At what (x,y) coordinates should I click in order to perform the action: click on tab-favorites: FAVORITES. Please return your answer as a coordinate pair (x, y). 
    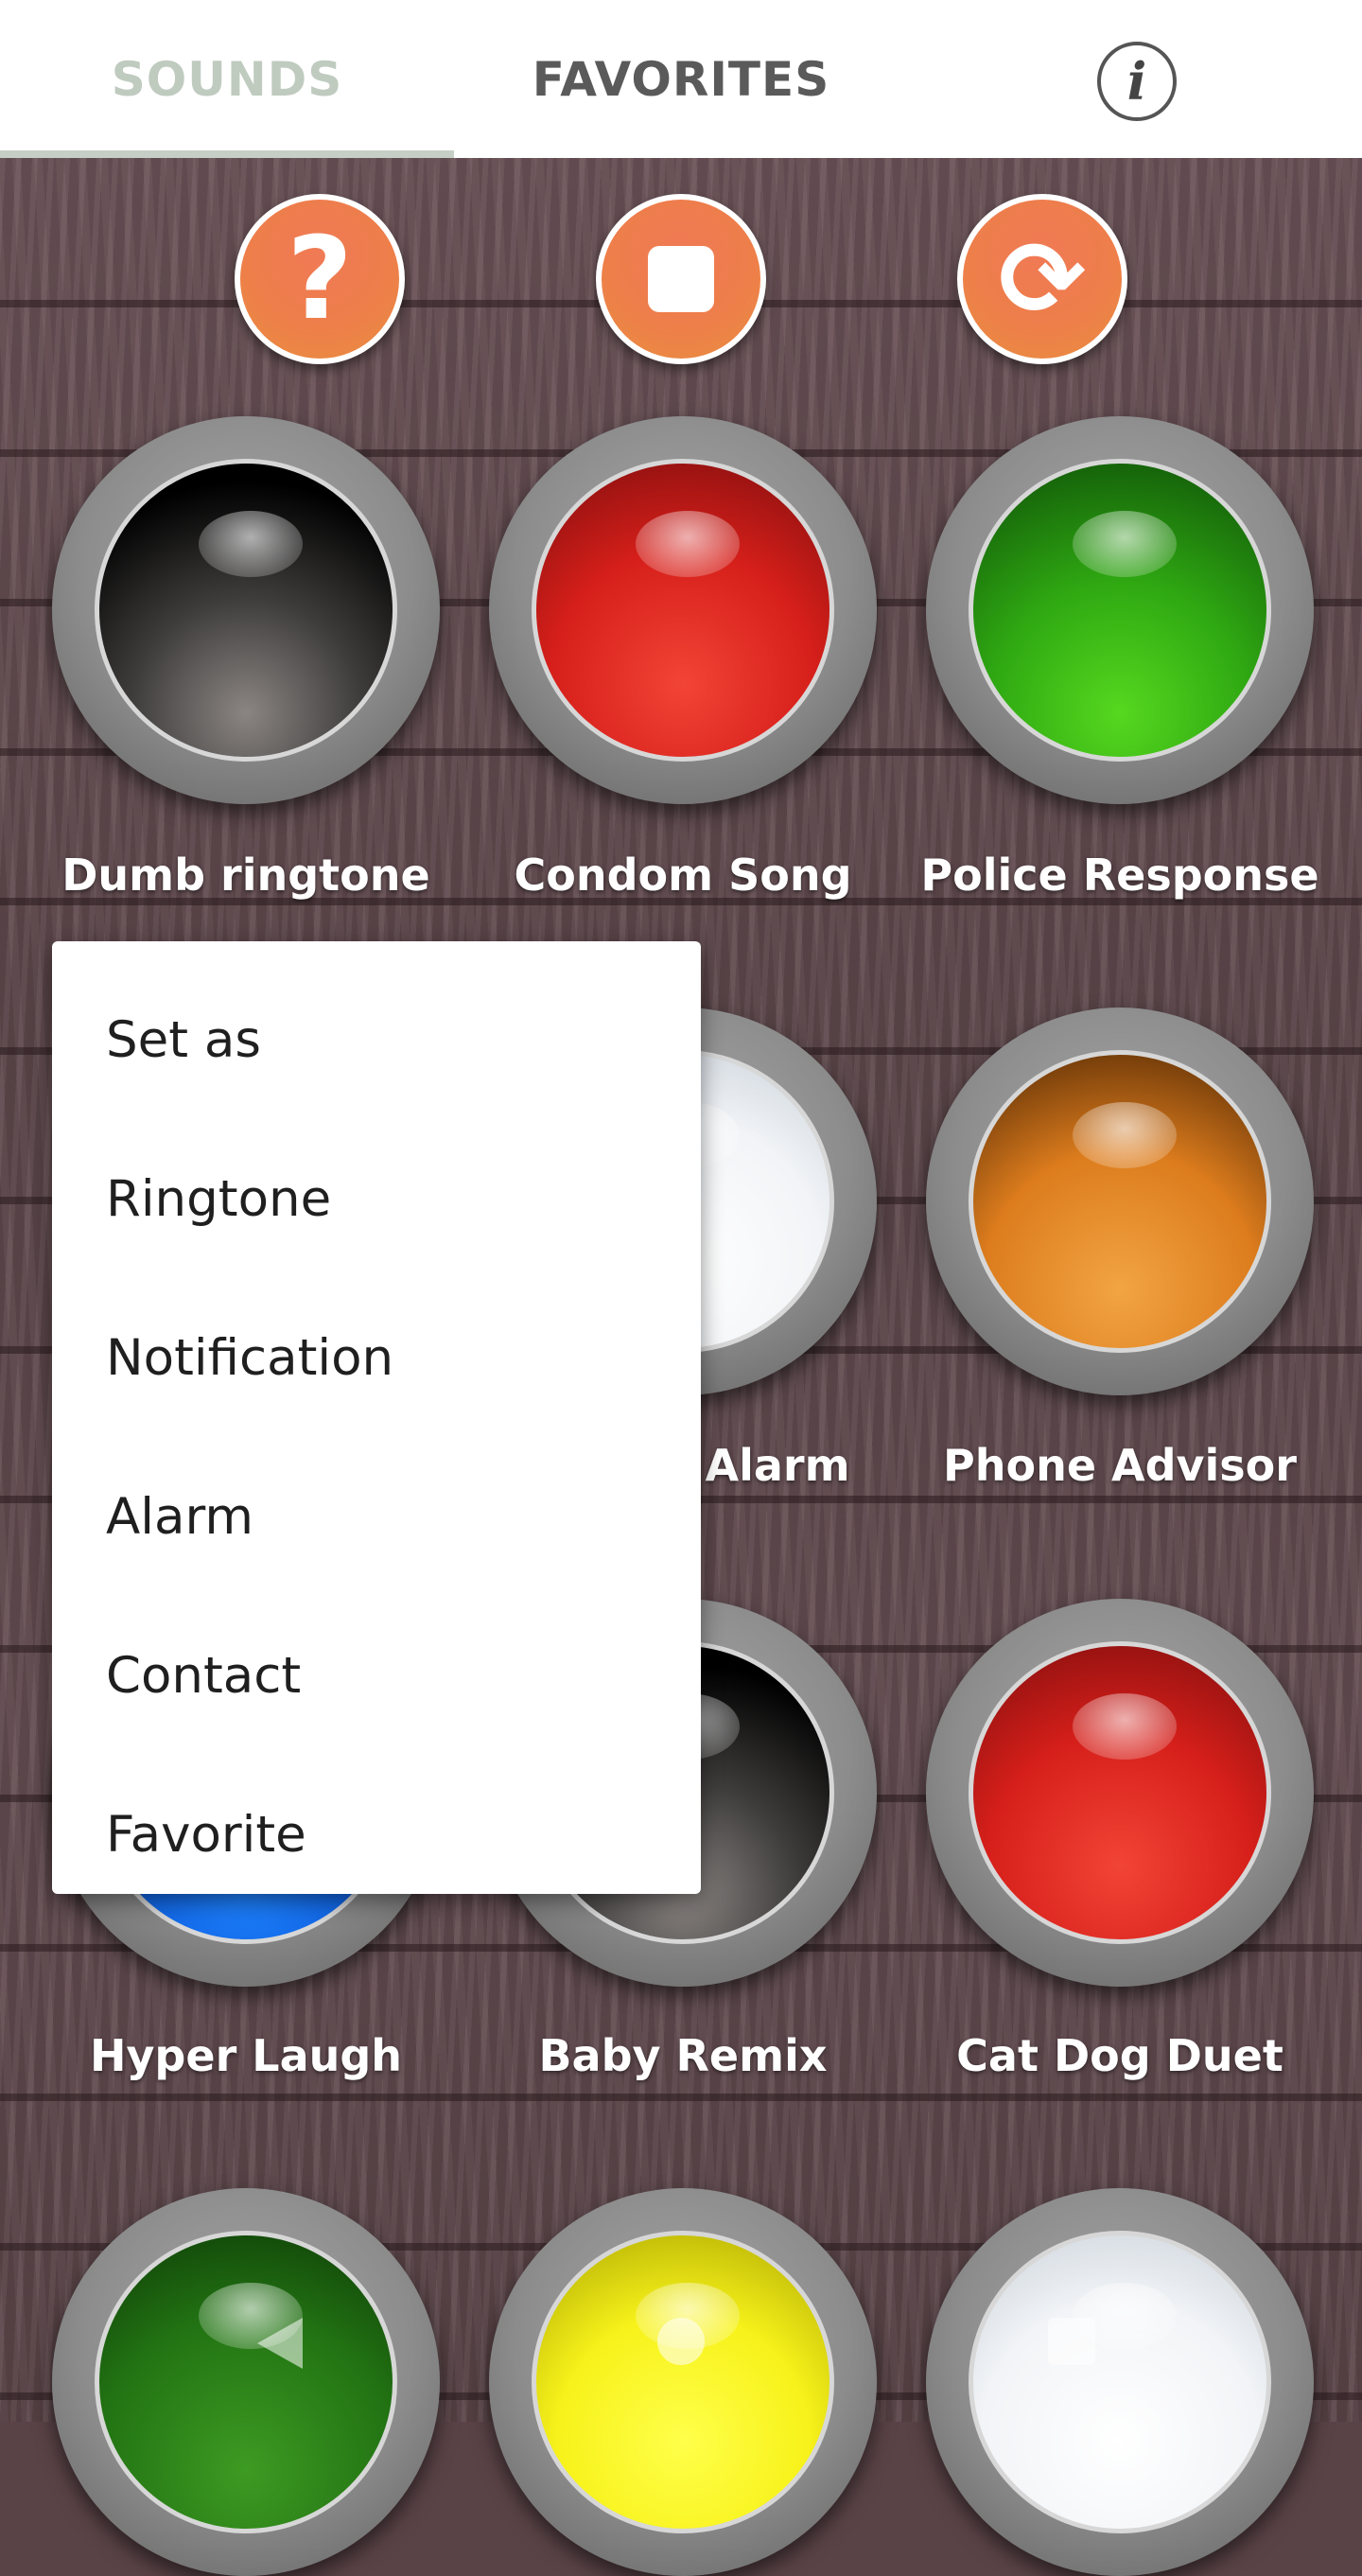
    Looking at the image, I should click on (681, 79).